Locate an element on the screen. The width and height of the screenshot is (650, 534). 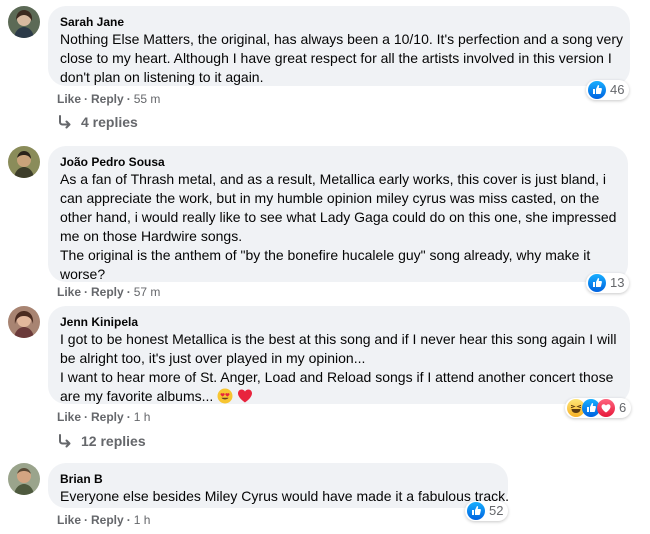
comment-text: don't plan on listening to it again. is located at coordinates (162, 77).